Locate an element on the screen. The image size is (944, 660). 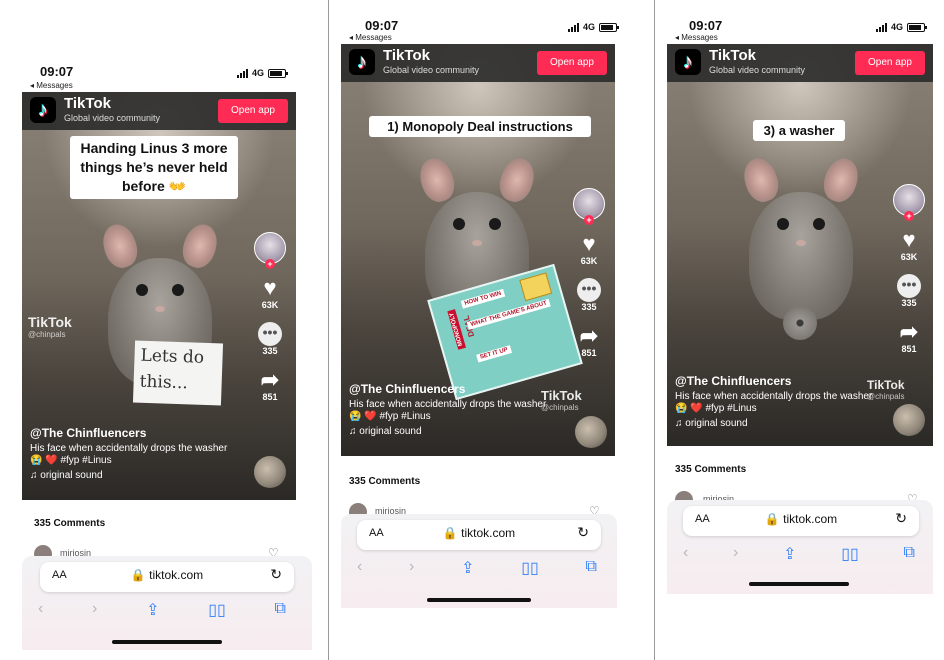
tiktok-app-banner: ♪ TikTok Global video community Open app is located at coordinates (159, 111).